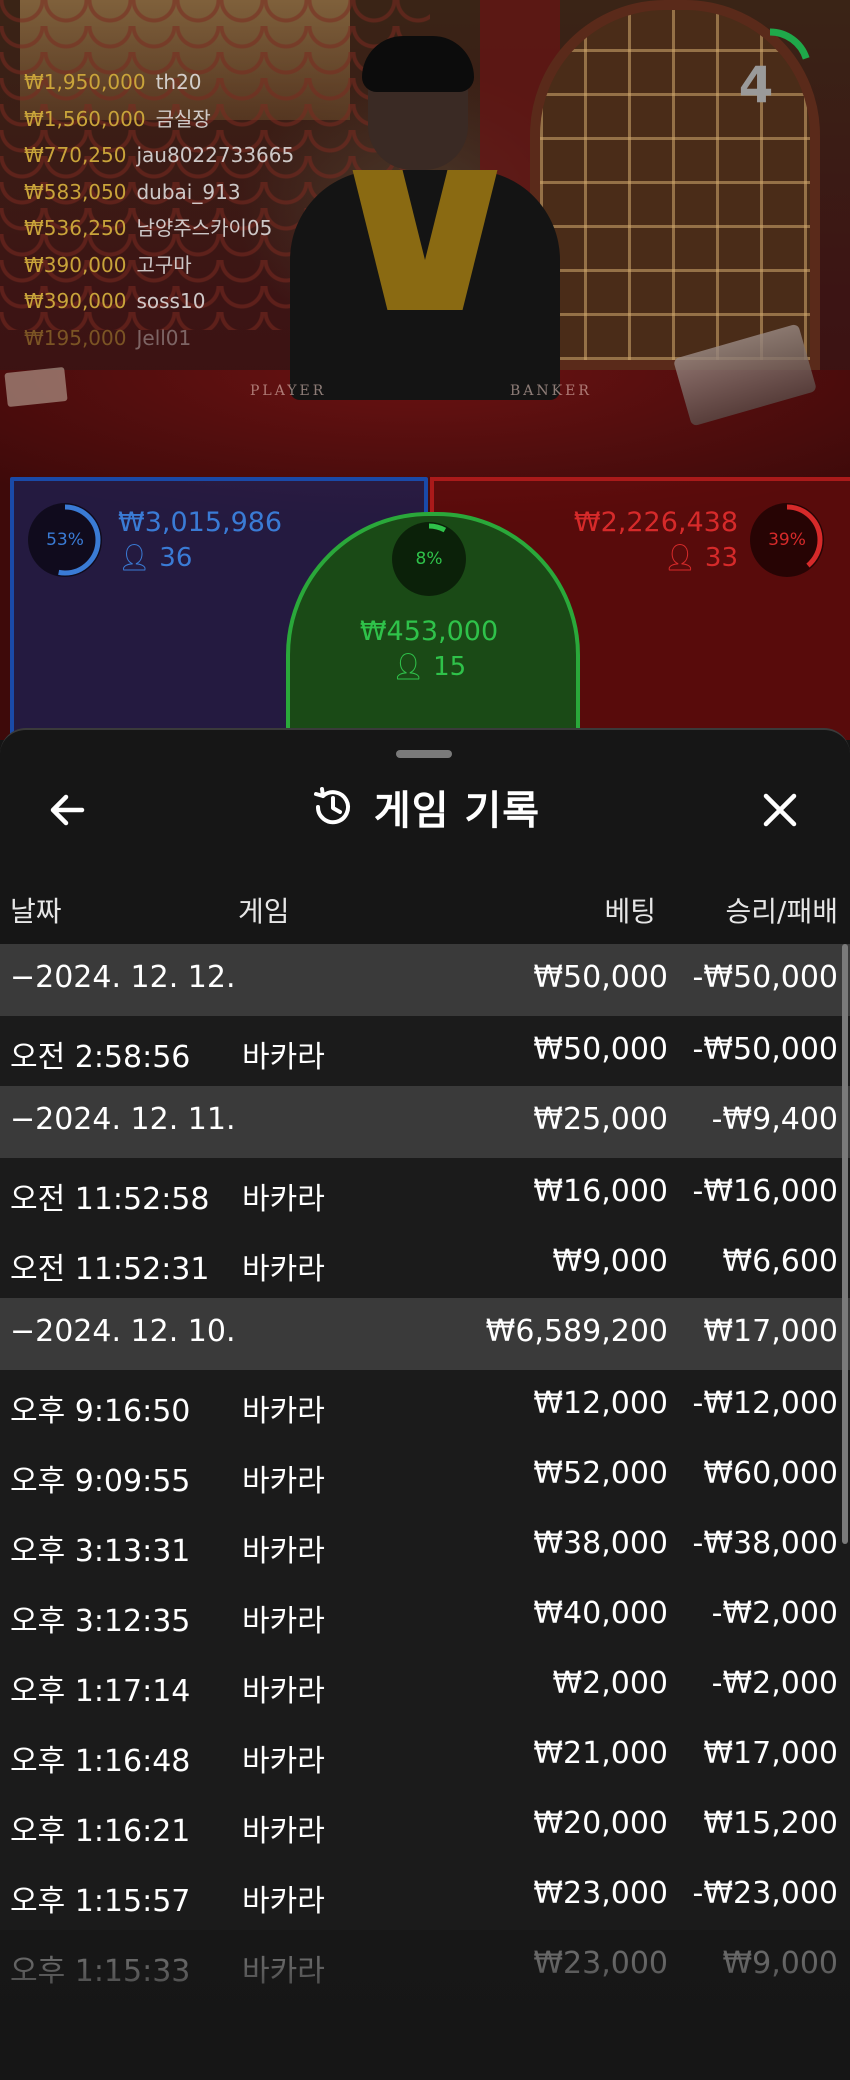 The height and width of the screenshot is (2080, 850). I want to click on row-date: 오후 1:17:14, so click(100, 1691).